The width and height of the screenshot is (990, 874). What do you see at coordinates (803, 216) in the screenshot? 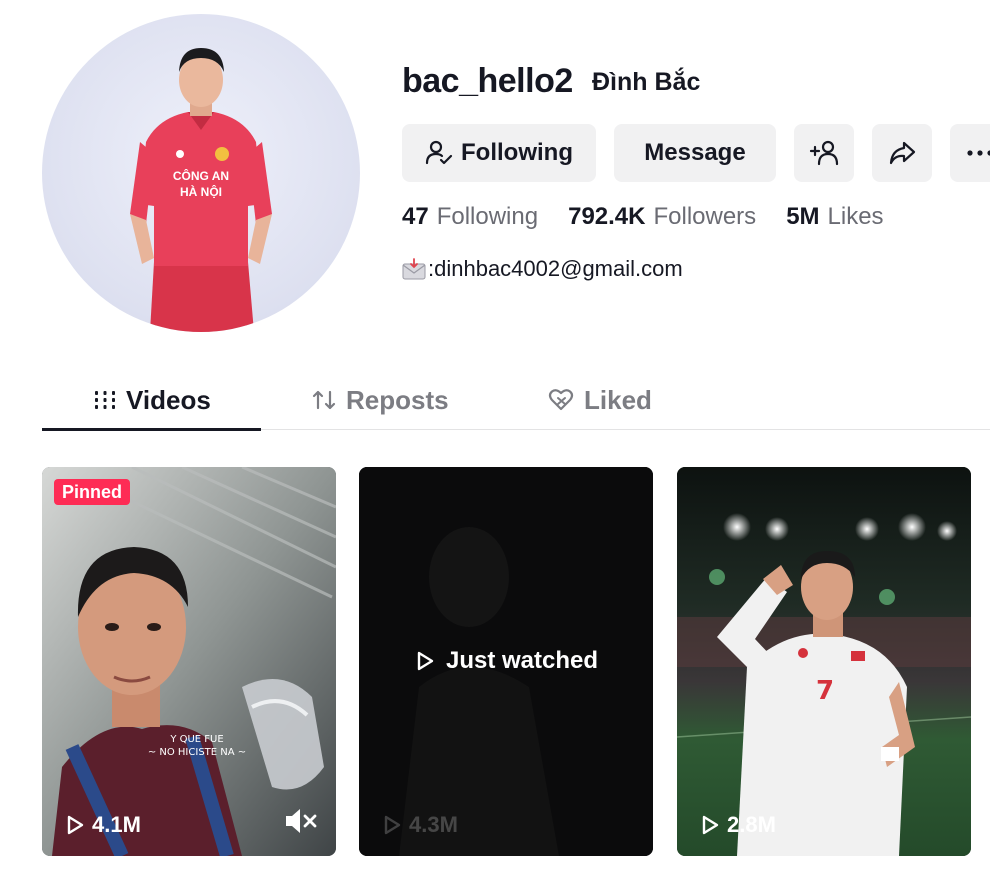
I see `likes-count: 5M` at bounding box center [803, 216].